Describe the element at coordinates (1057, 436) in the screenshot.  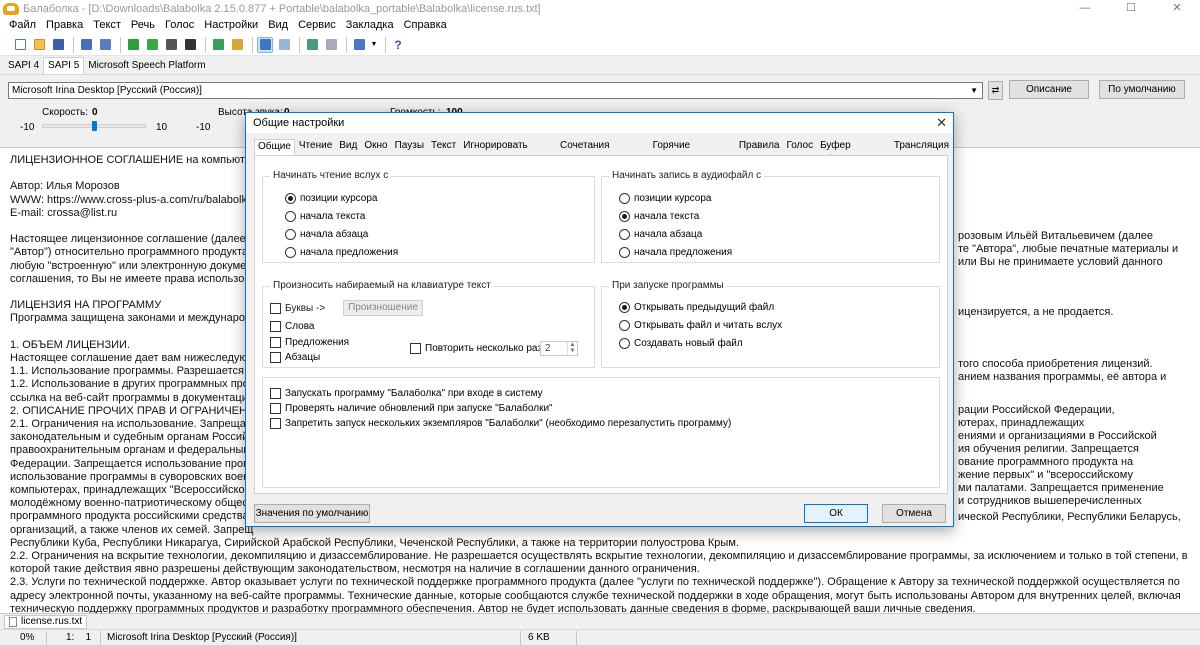
I see `document-line-fragment: ениями и организациями в Российской` at that location.